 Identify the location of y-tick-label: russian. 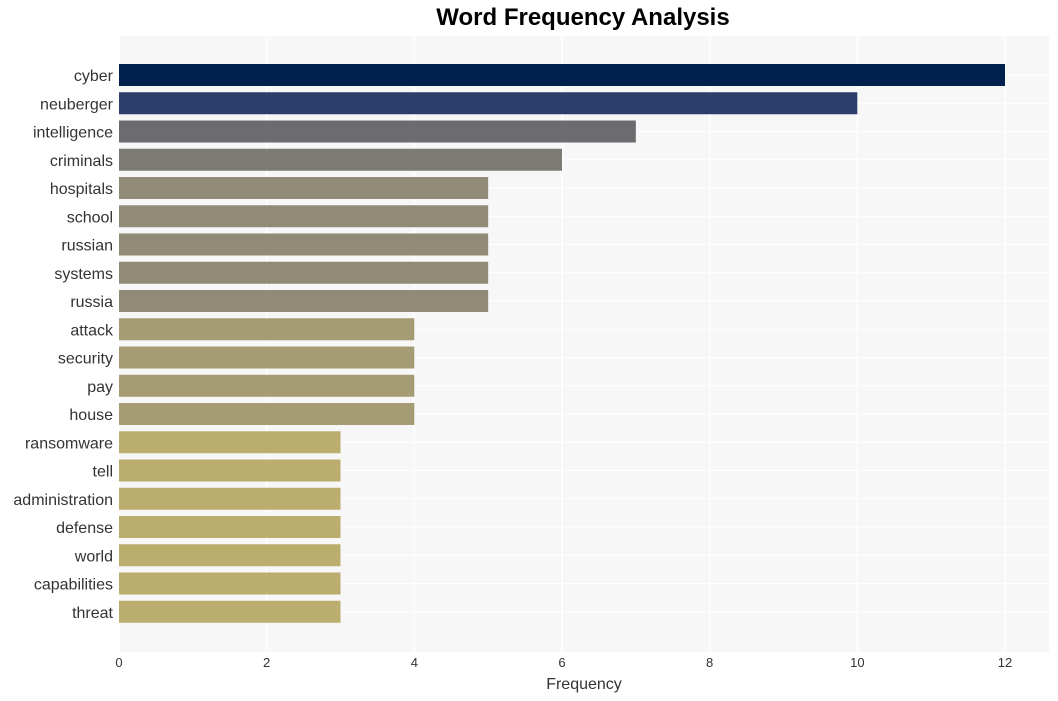
(87, 246).